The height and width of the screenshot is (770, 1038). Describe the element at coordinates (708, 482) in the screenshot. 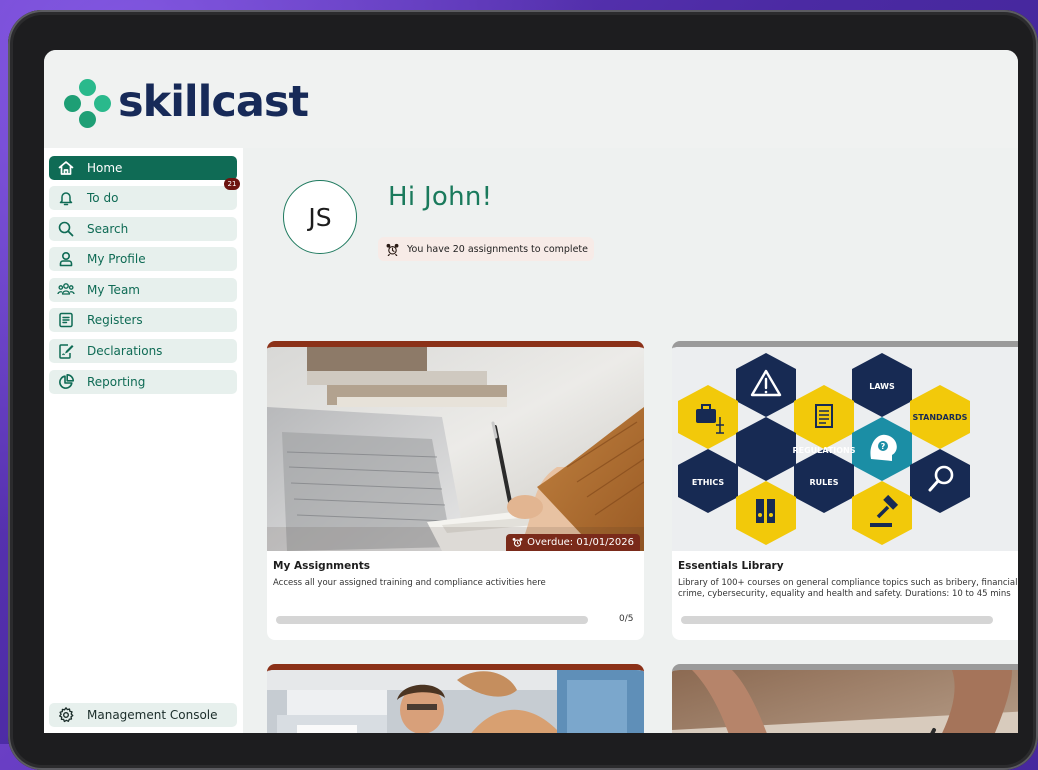

I see `hex-label-ethics: ETHICS` at that location.